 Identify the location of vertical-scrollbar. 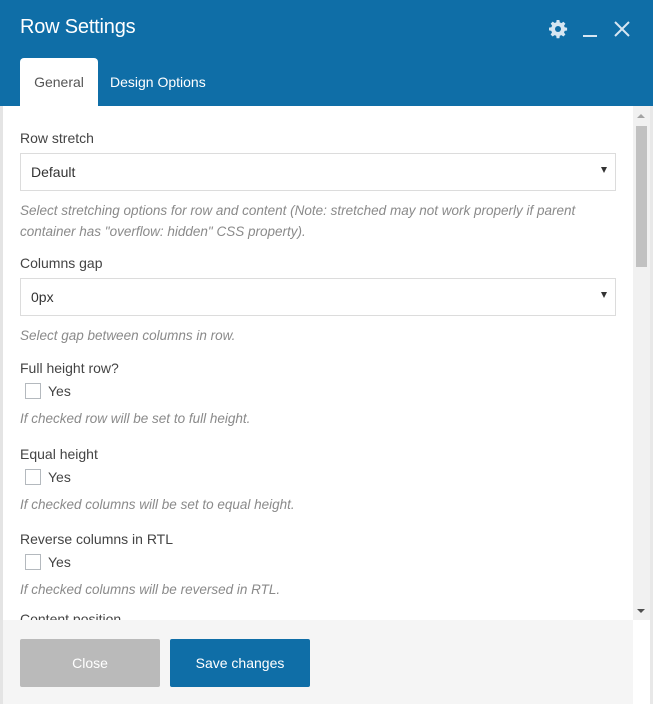
(641, 363).